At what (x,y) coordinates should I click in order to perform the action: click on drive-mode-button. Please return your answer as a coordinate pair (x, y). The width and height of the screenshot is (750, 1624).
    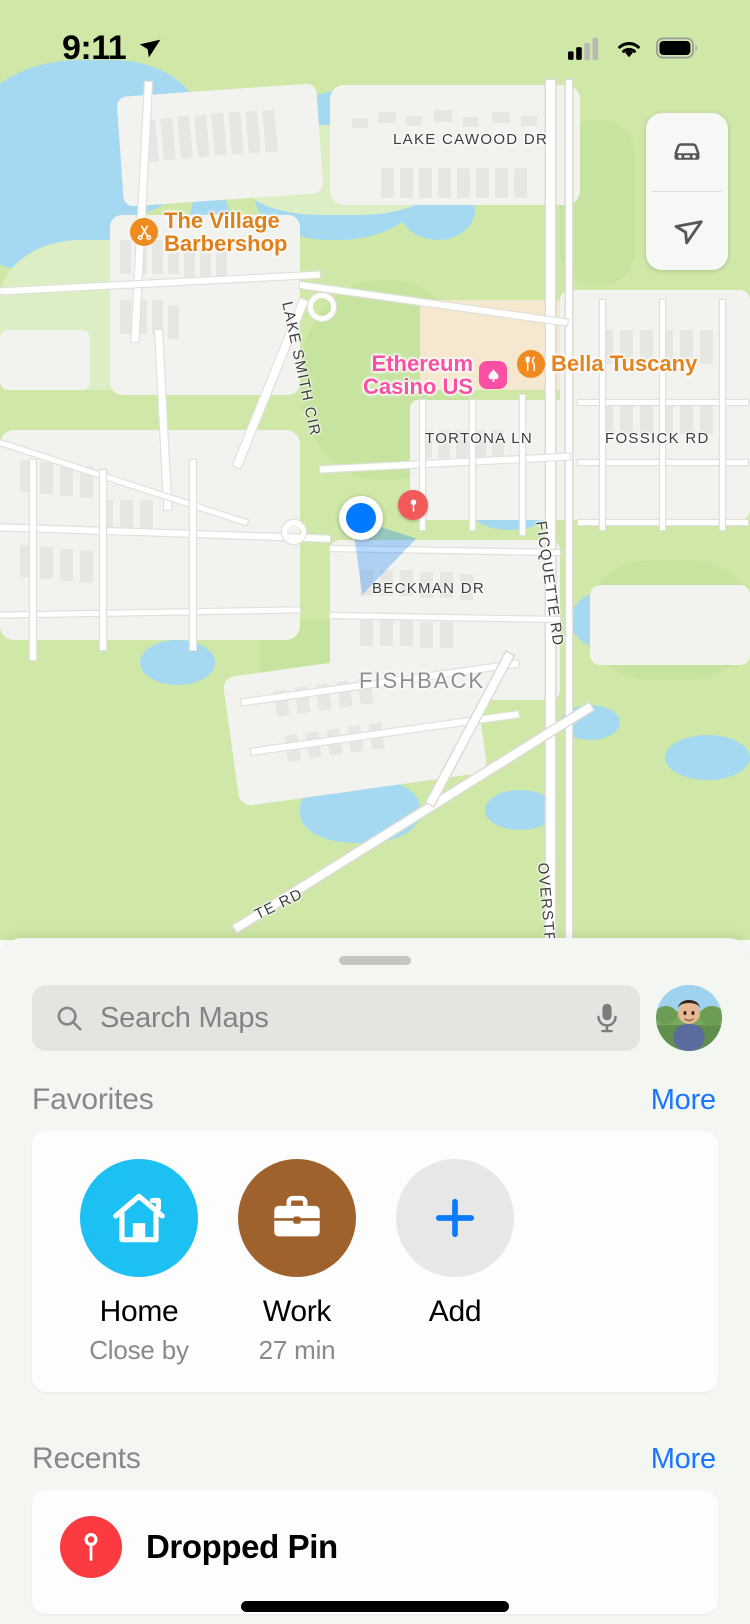
    Looking at the image, I should click on (687, 152).